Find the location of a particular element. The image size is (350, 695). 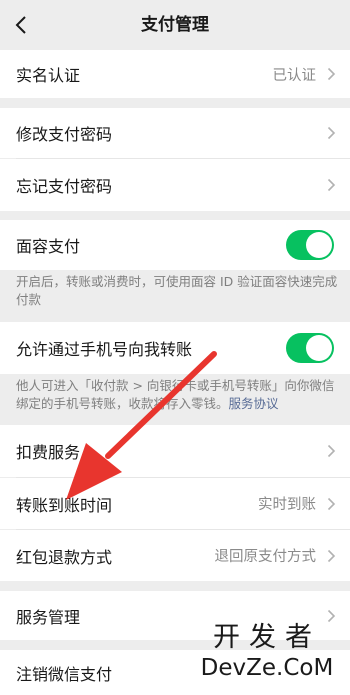

cancel-pay-label: 注销微信支付 is located at coordinates (64, 674).